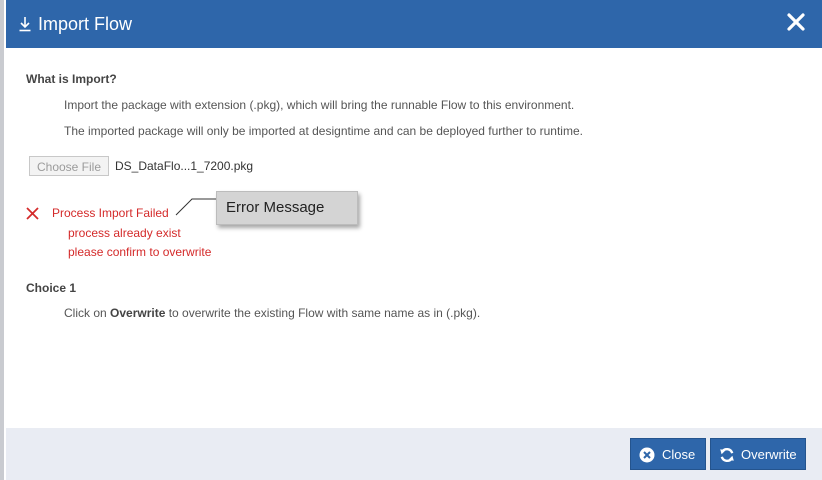 This screenshot has width=822, height=480. I want to click on download-icon, so click(25, 24).